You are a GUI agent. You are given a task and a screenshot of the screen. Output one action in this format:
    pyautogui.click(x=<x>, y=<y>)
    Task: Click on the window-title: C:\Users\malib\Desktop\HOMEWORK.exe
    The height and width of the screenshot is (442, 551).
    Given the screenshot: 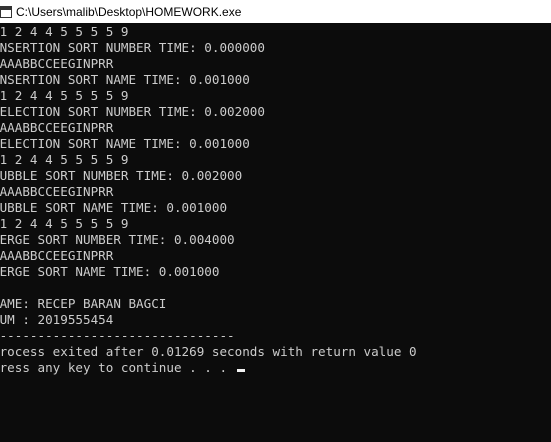 What is the action you would take?
    pyautogui.click(x=129, y=12)
    